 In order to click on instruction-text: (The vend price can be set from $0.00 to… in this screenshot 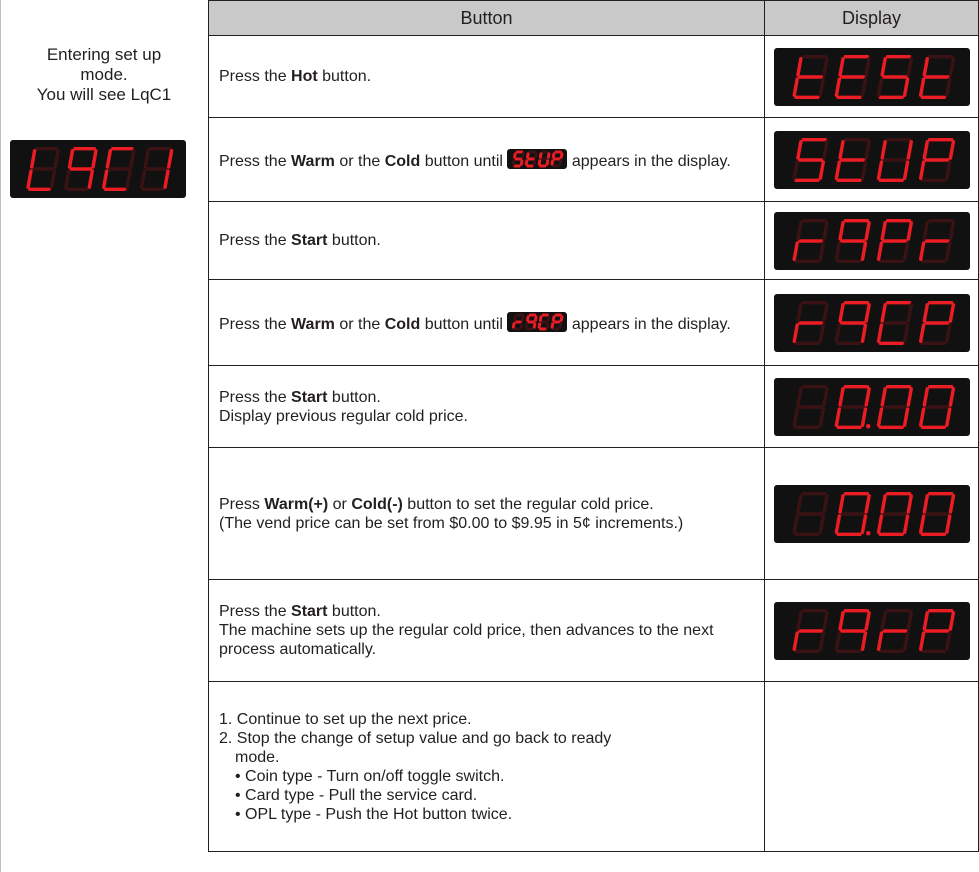, I will do `click(451, 523)`.